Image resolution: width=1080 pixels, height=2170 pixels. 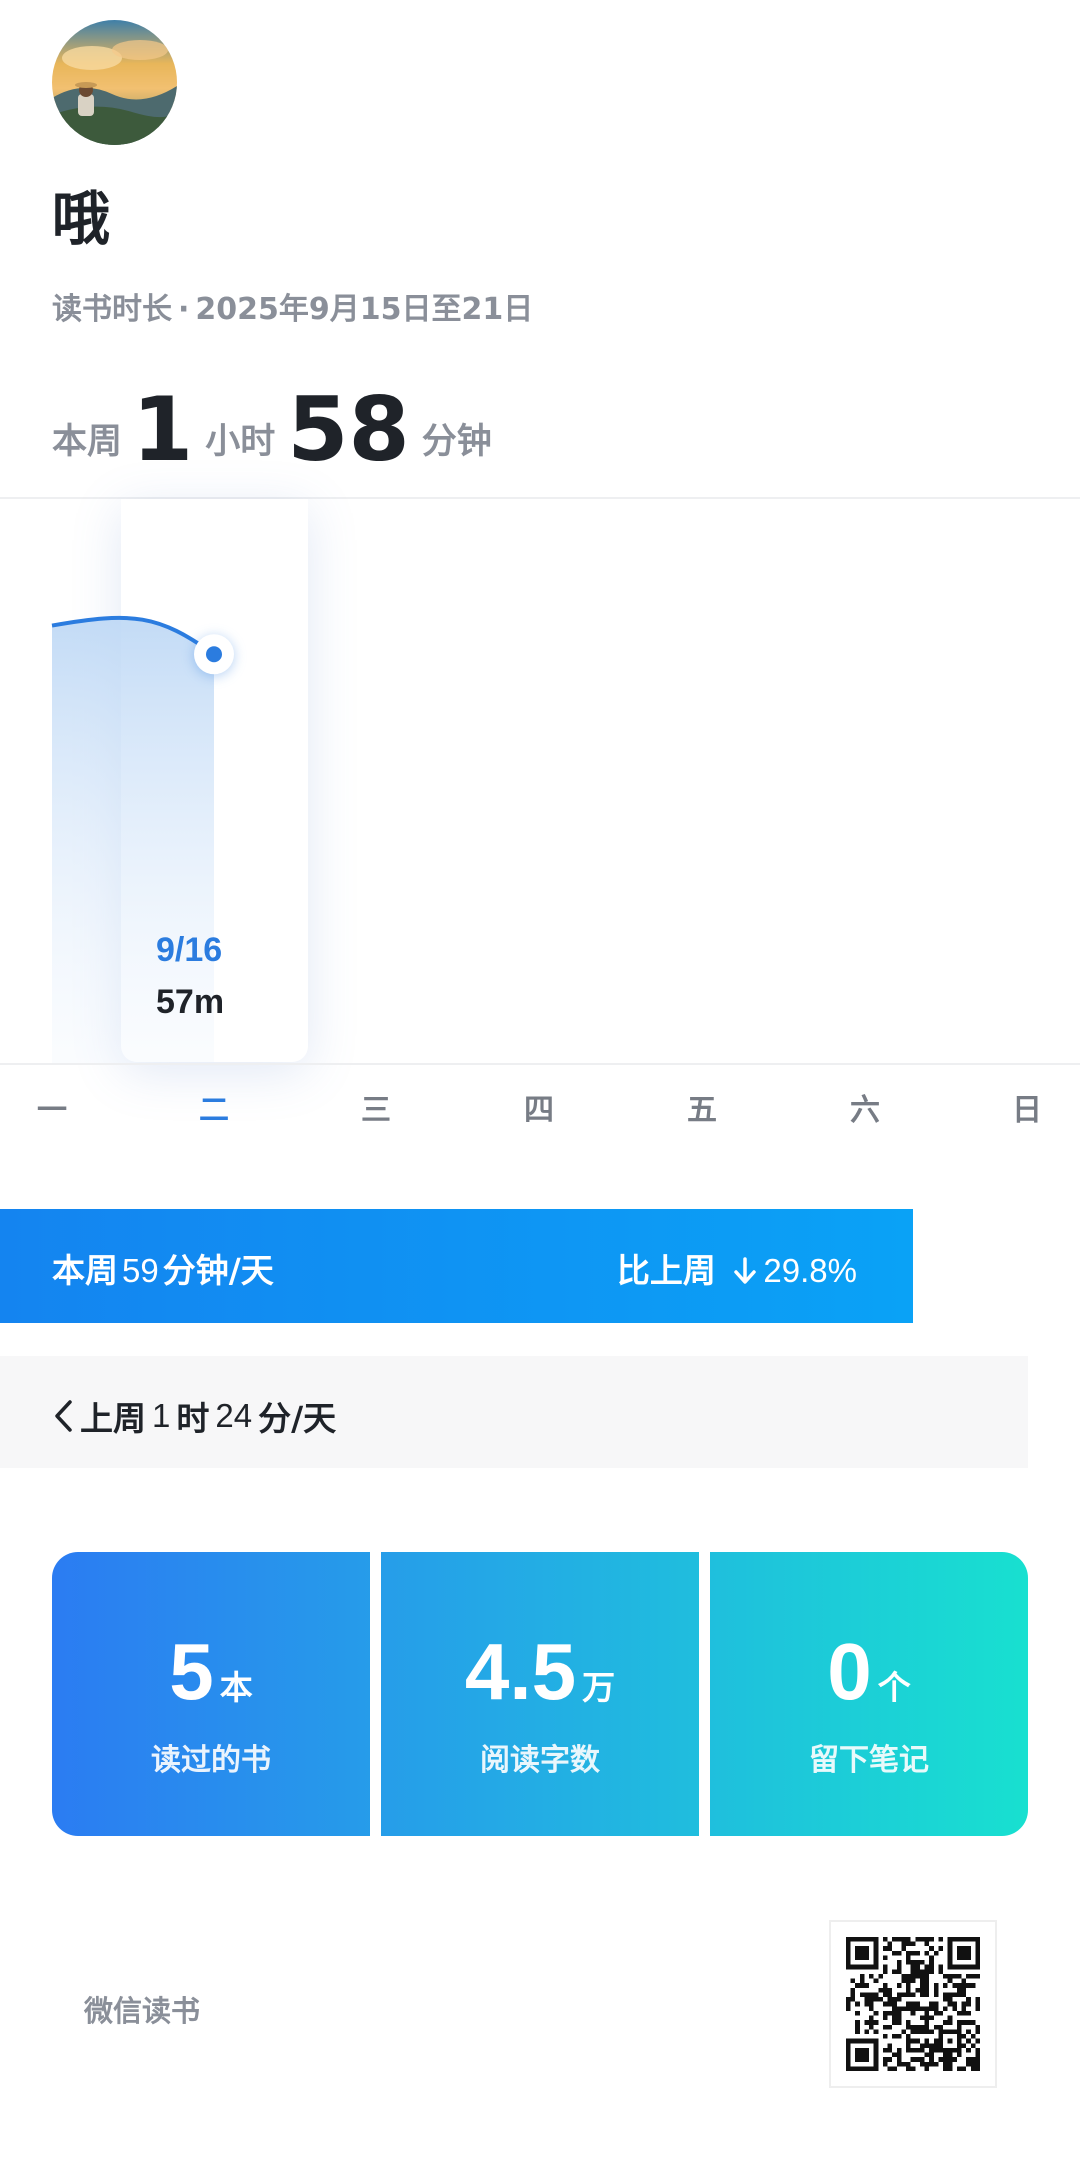 I want to click on stat-notes: 0个 留下笔记, so click(x=869, y=1694).